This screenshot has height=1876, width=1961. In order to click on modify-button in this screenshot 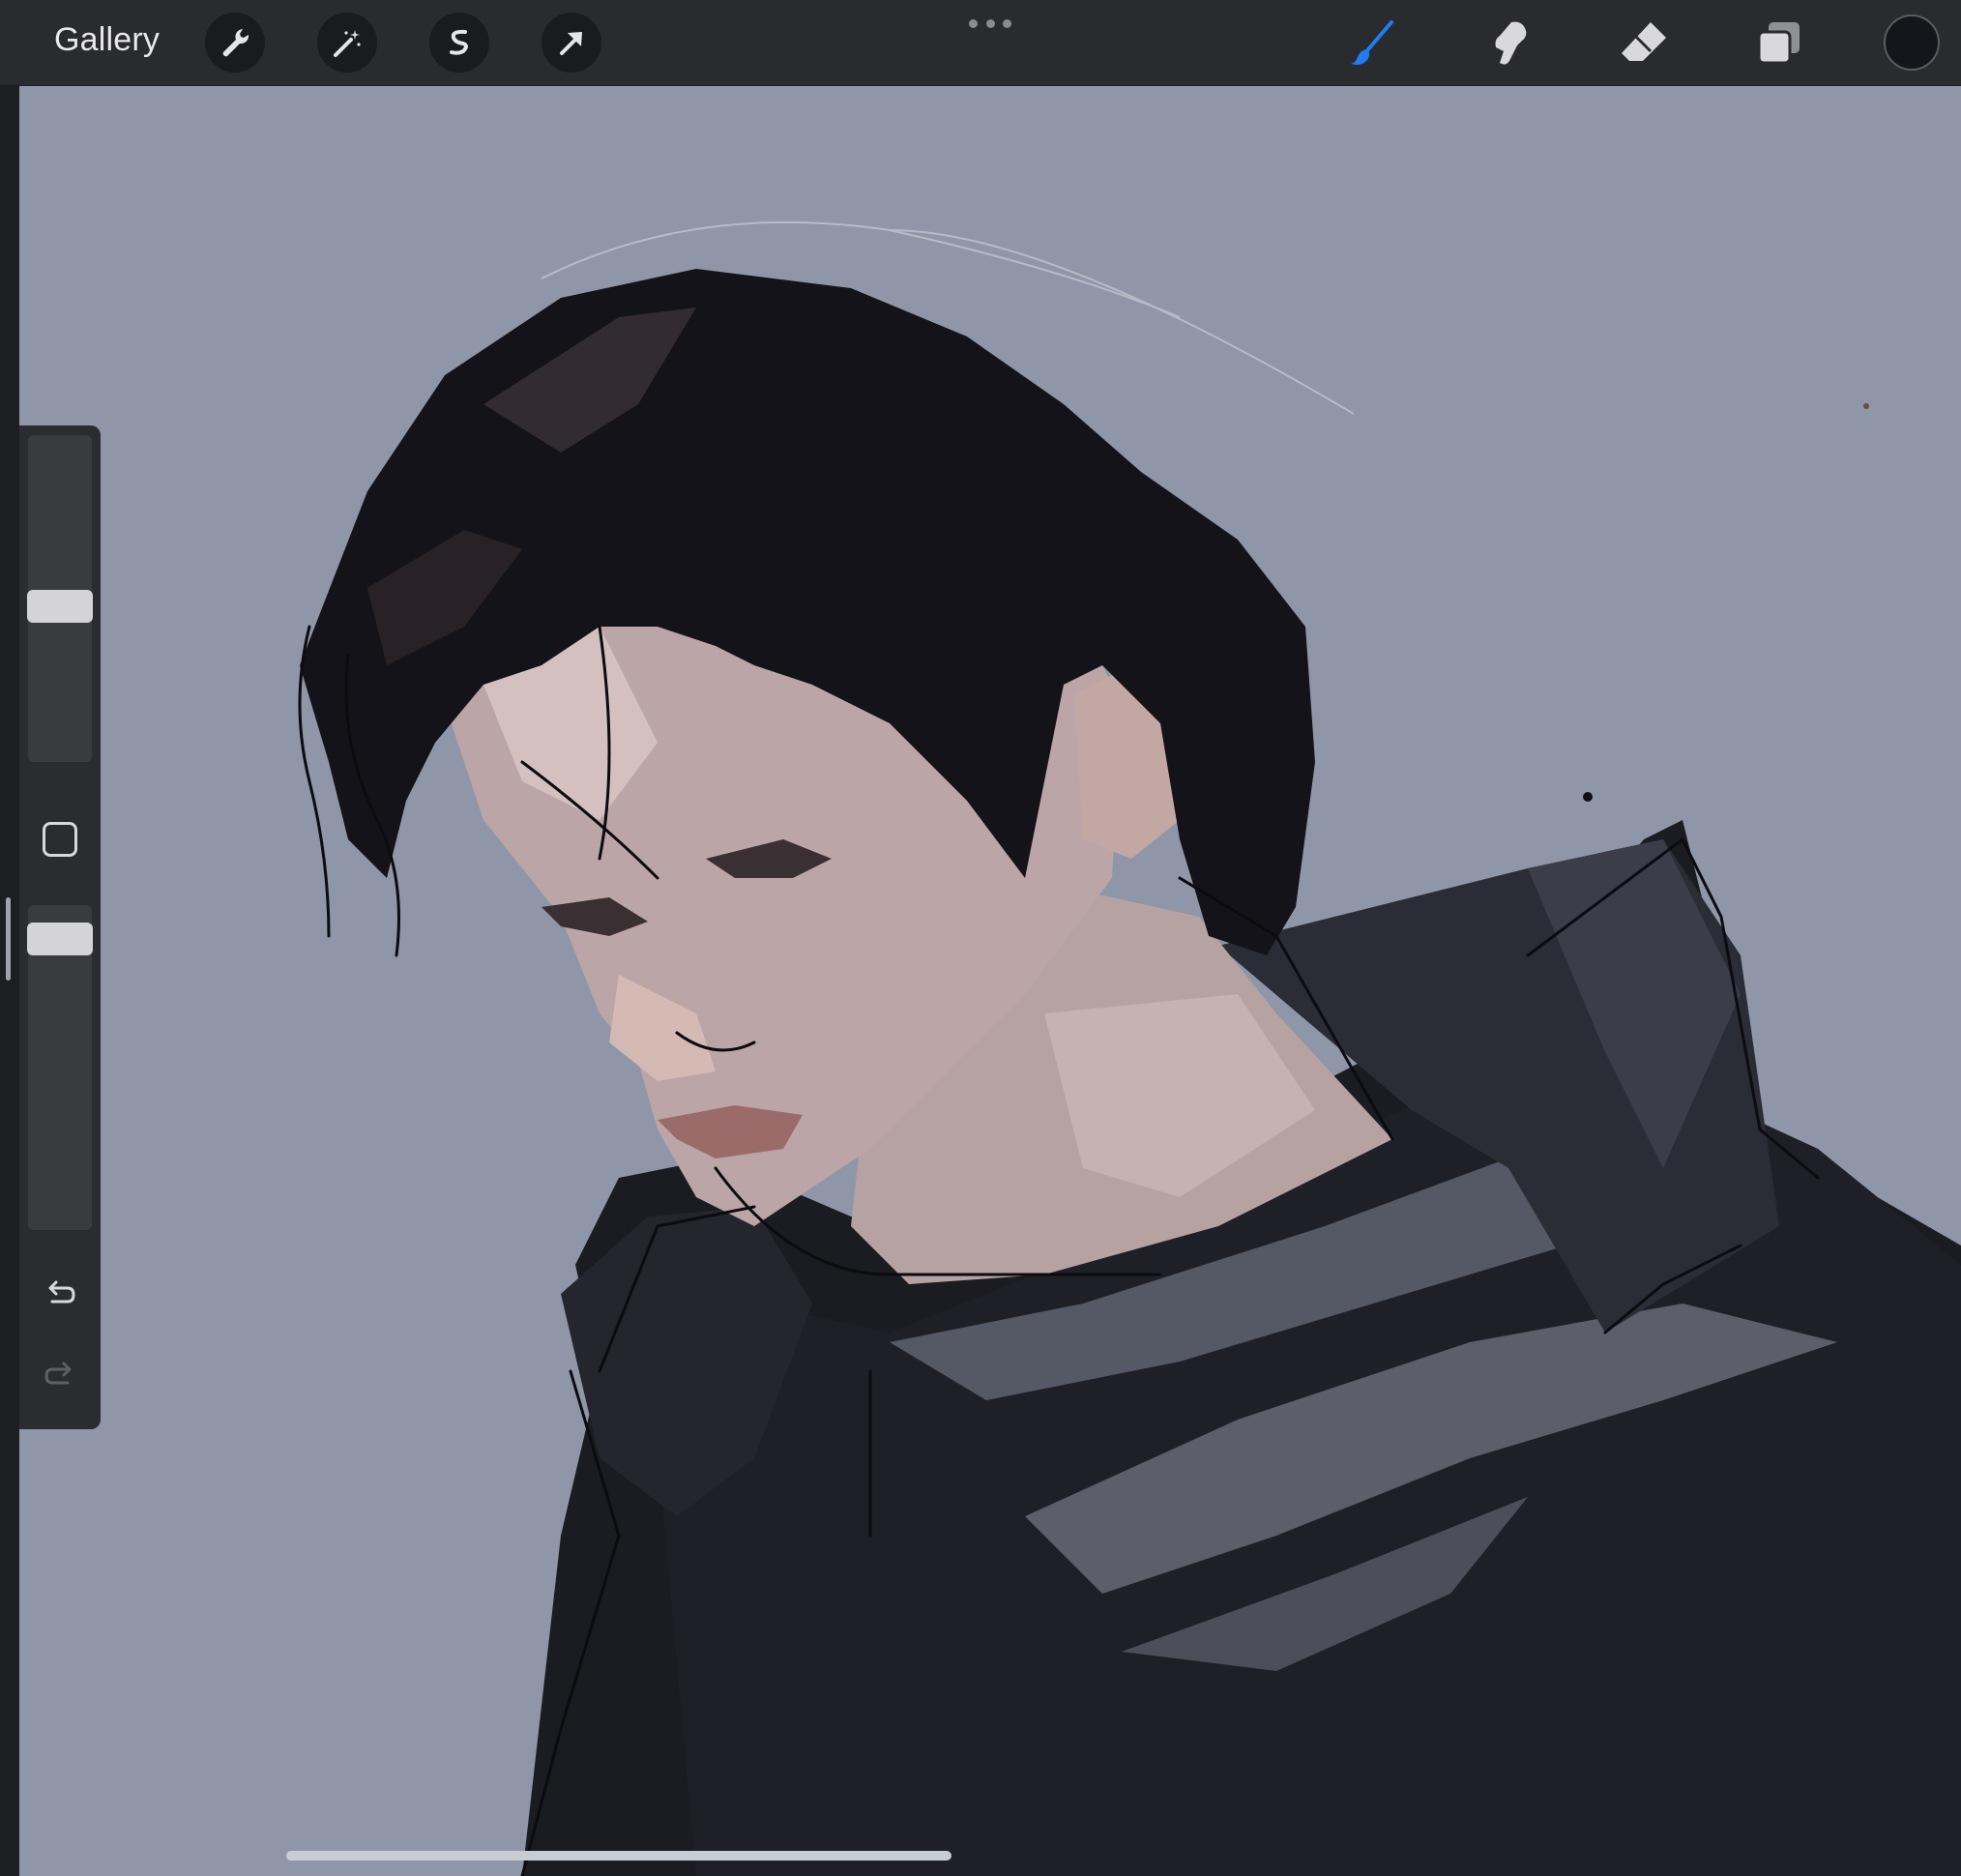, I will do `click(60, 839)`.